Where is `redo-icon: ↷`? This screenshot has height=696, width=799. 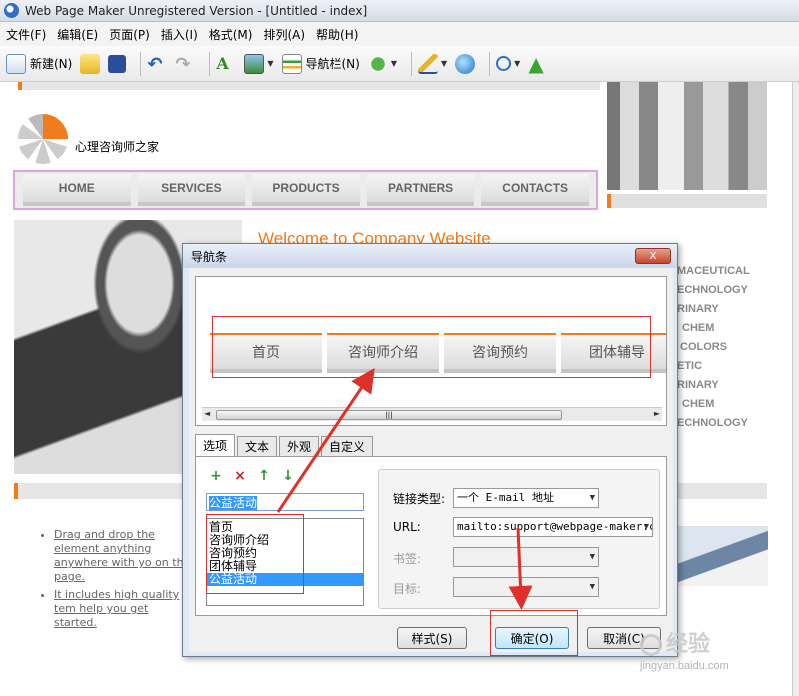 redo-icon: ↷ is located at coordinates (183, 64).